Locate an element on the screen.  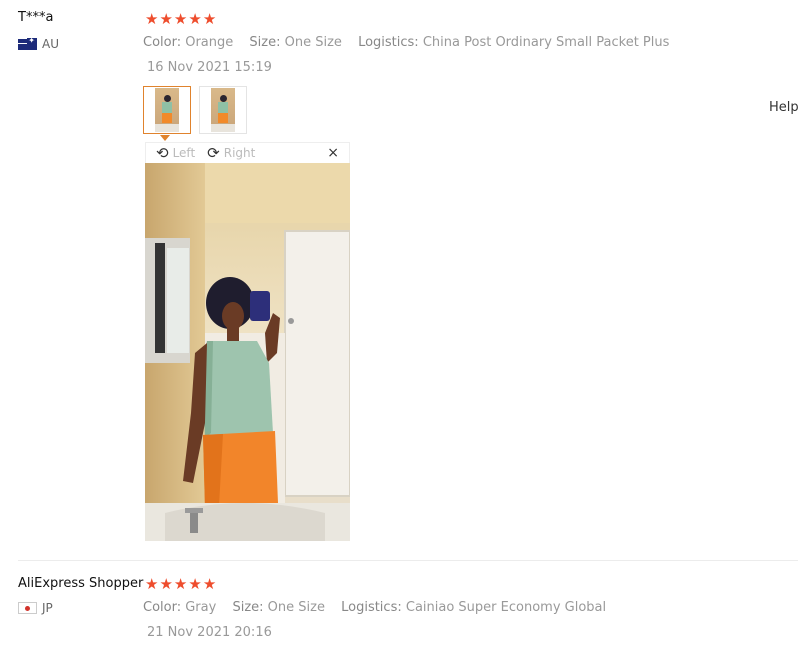
reviewer-country: JP is located at coordinates (35, 608).